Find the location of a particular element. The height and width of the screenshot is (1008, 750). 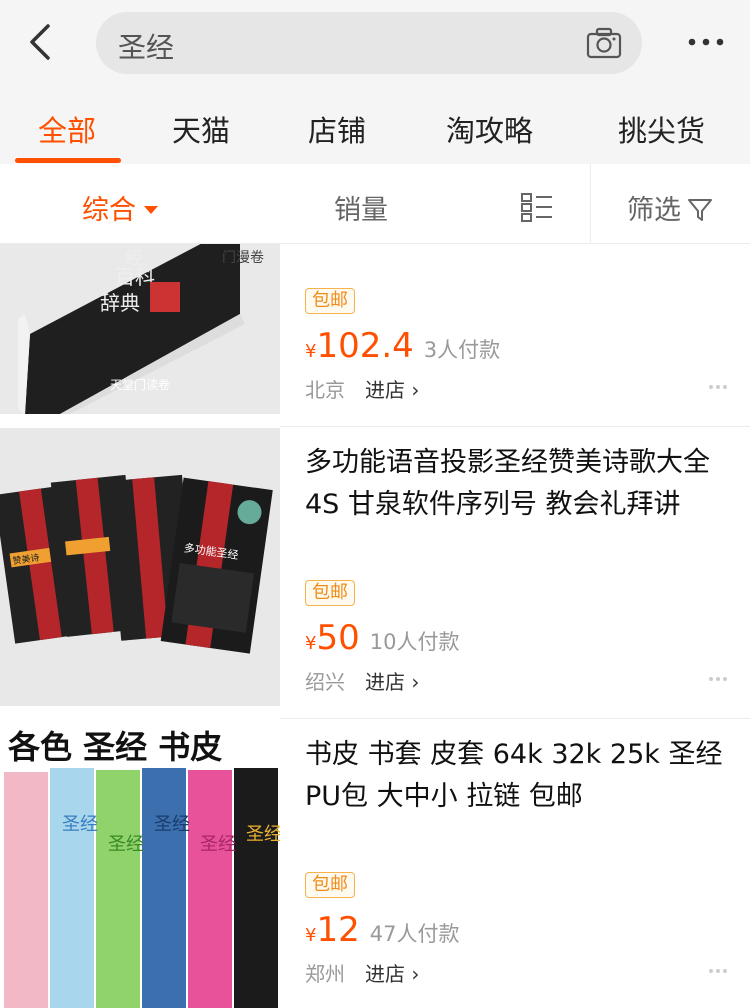

book-logo is located at coordinates (165, 297).